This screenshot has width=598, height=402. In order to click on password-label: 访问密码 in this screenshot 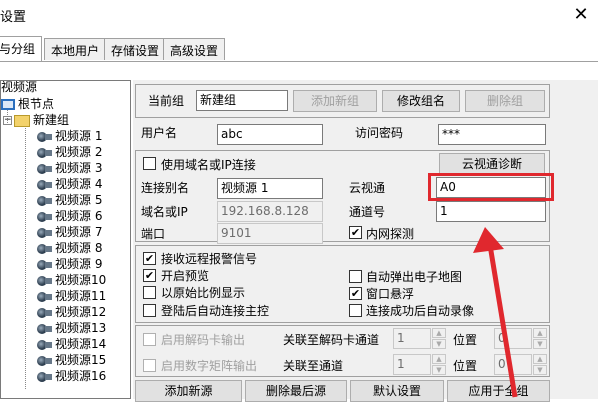, I will do `click(379, 133)`.